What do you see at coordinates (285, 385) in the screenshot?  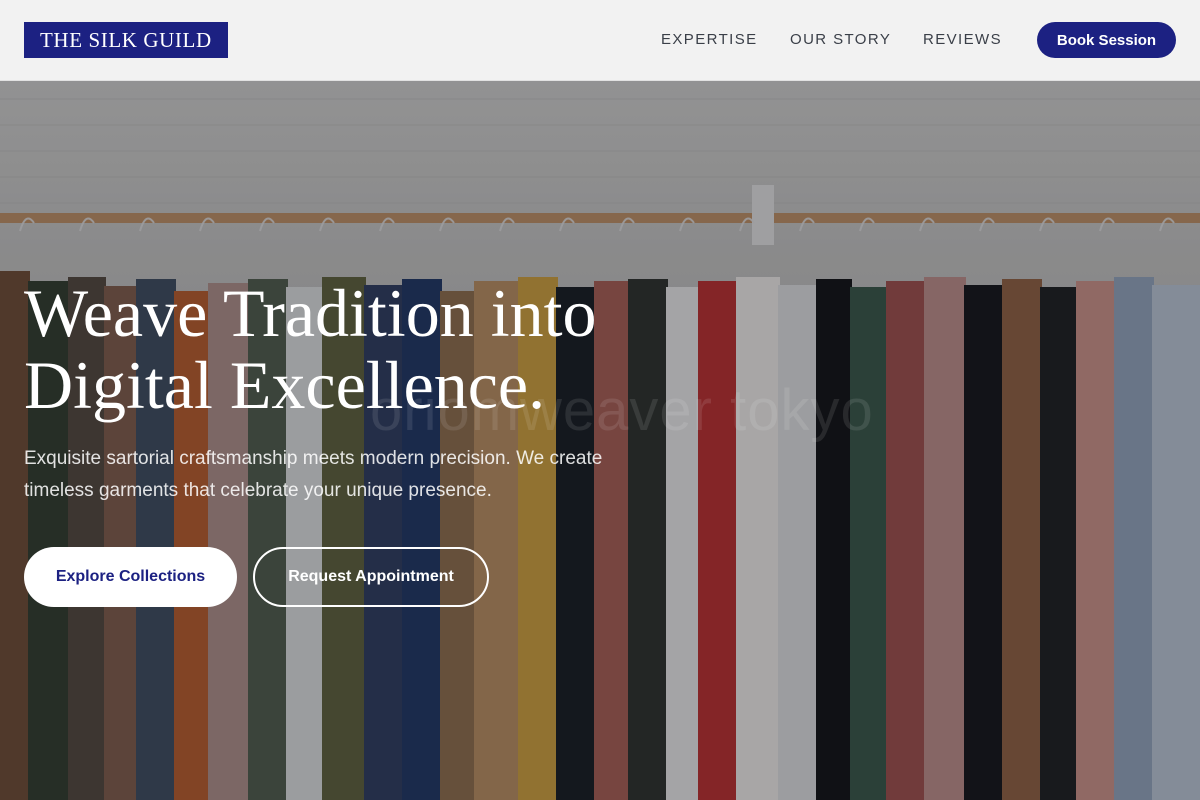 I see `hero-title-line-2: Digital Excellence.` at bounding box center [285, 385].